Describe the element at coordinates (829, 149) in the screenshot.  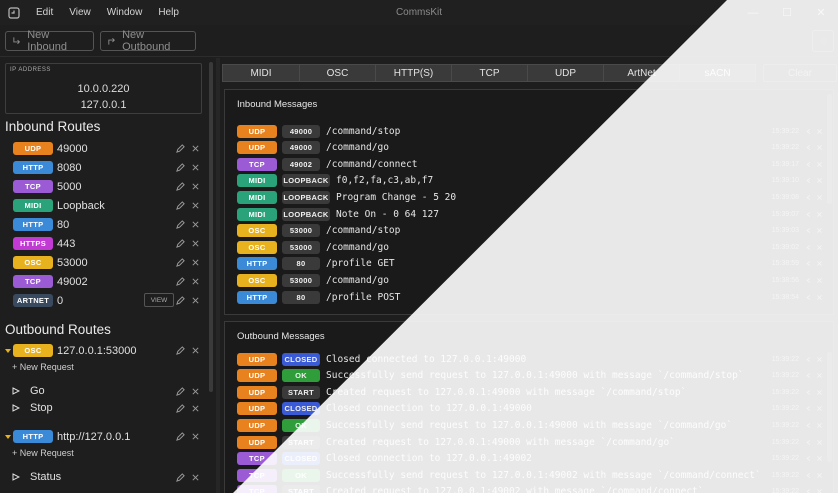
I see `inbound-messages-scrollbar` at that location.